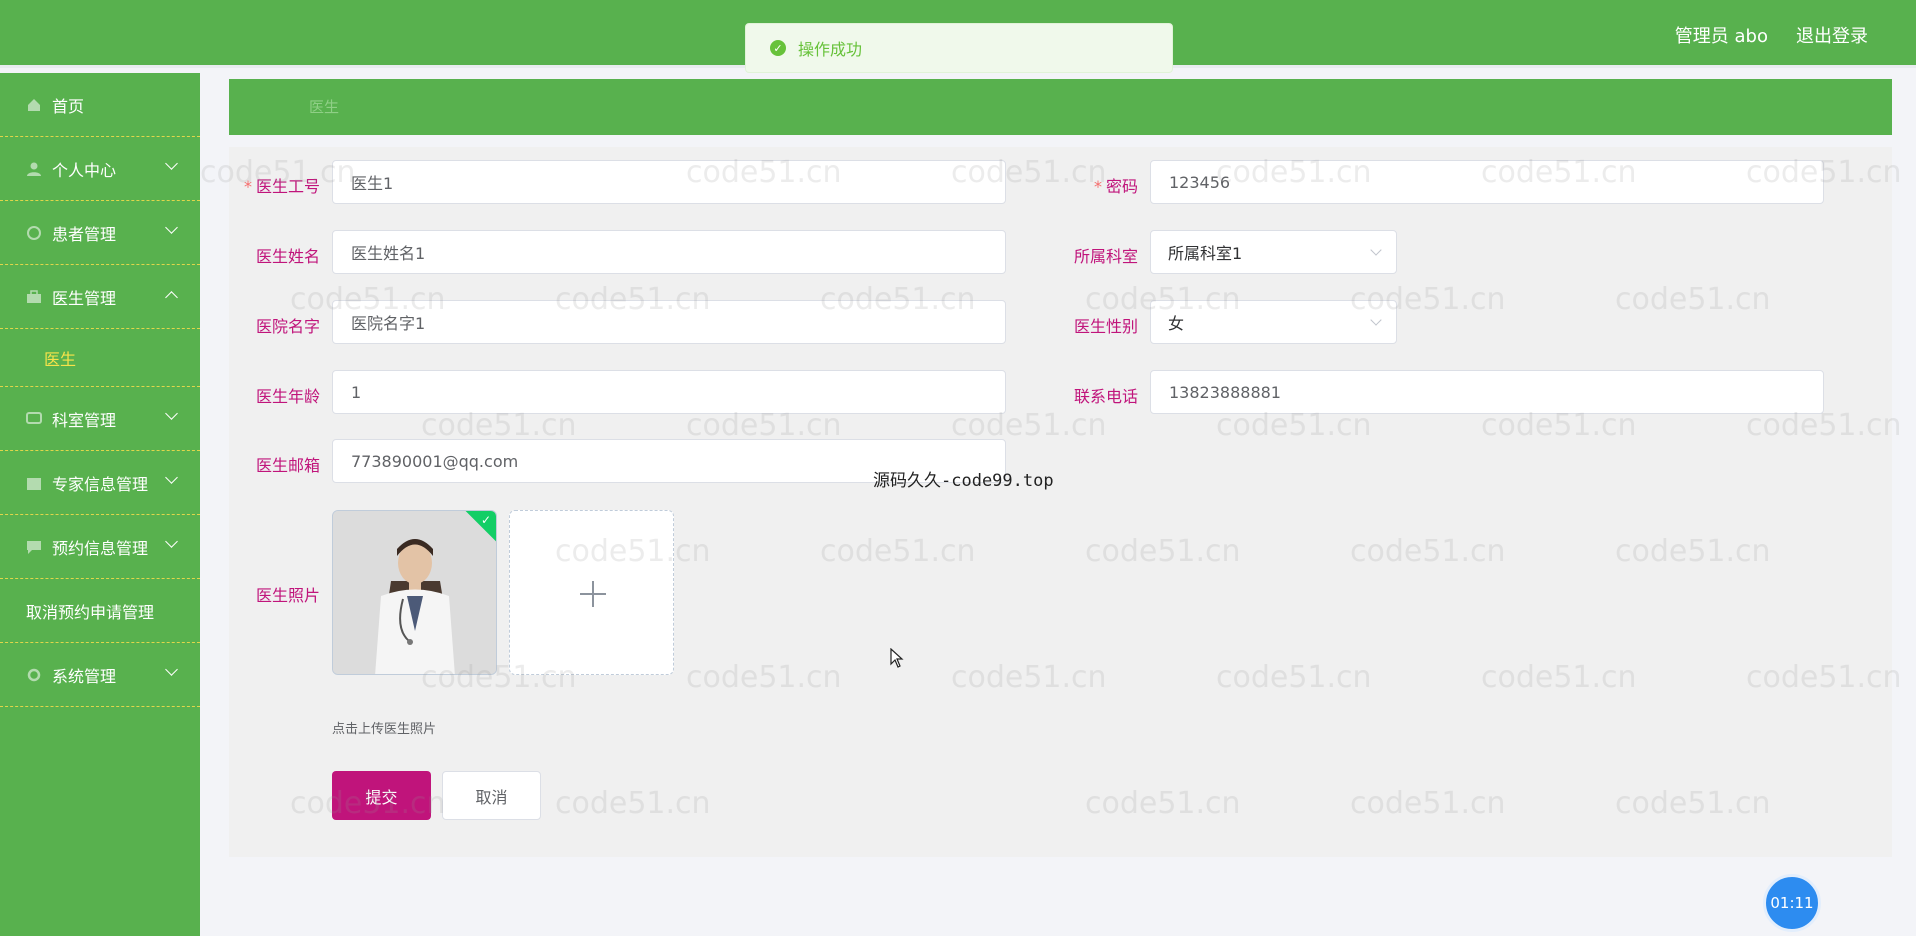  What do you see at coordinates (100, 358) in the screenshot?
I see `sidebar-subitem-doctor: 医生` at bounding box center [100, 358].